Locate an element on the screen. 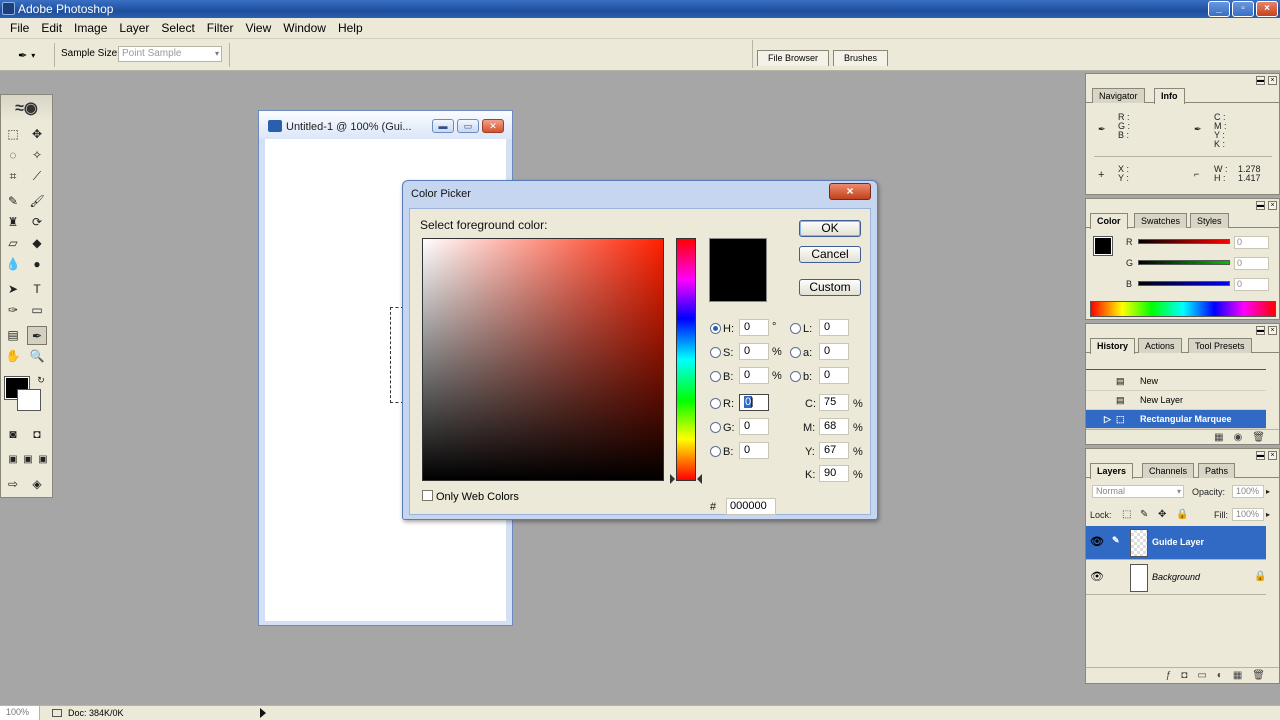  trash-icon: 🗑 is located at coordinates (1258, 437).